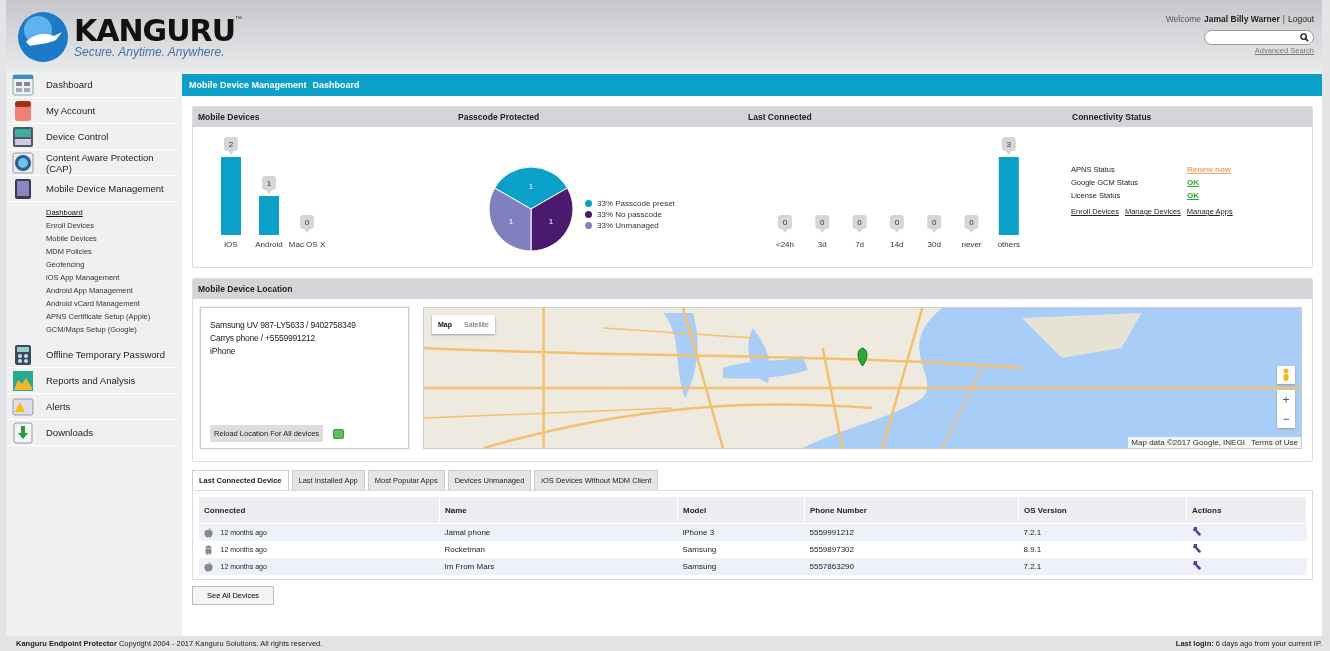  Describe the element at coordinates (43, 37) in the screenshot. I see `globe-logo-icon` at that location.